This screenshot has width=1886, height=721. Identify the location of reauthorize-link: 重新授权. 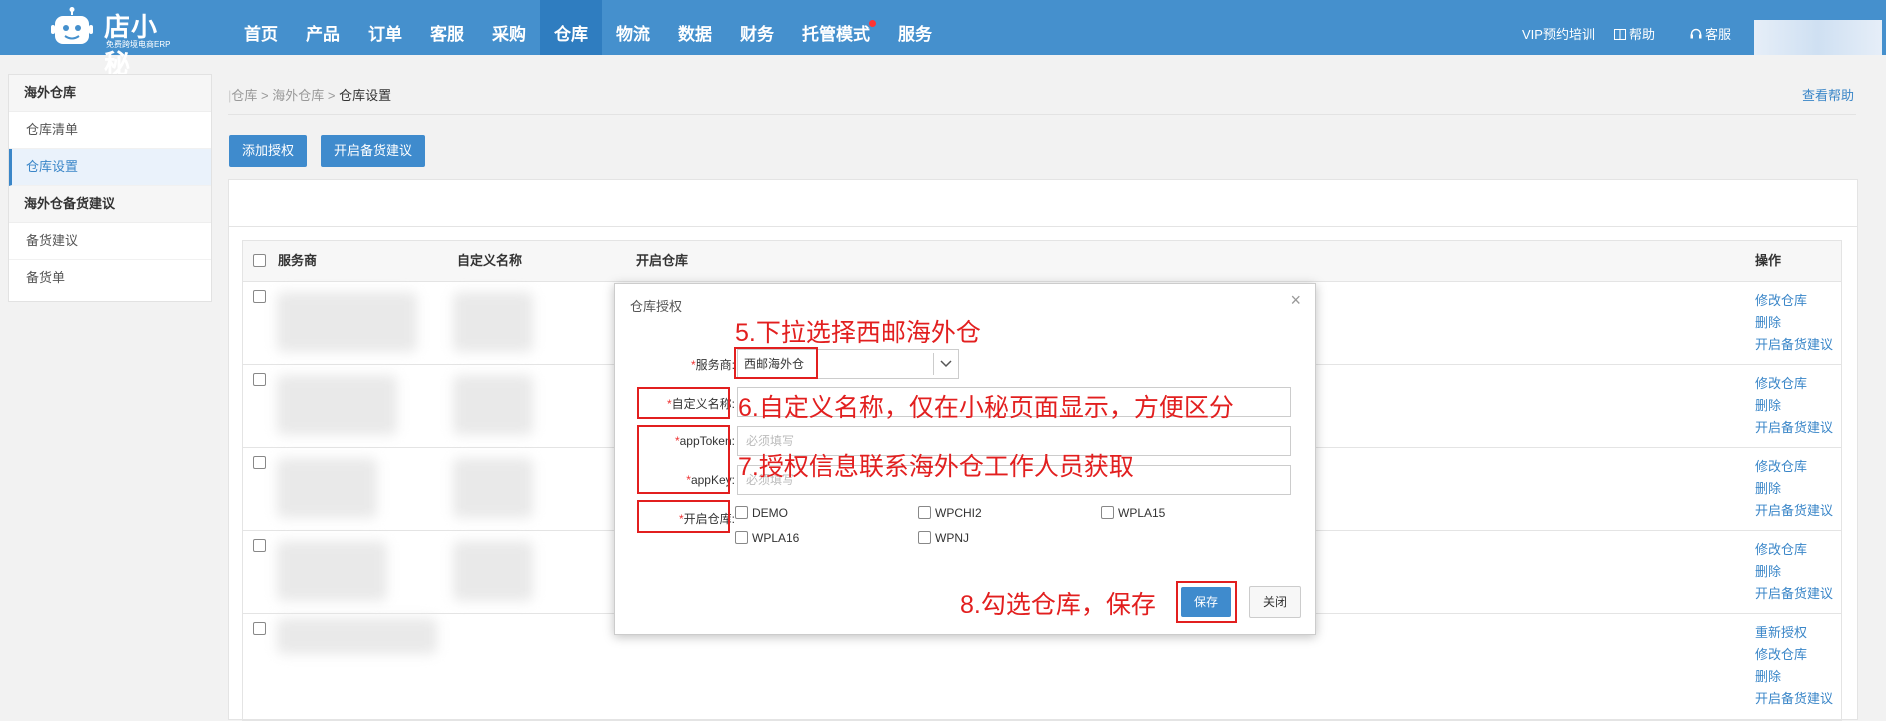
(1794, 633).